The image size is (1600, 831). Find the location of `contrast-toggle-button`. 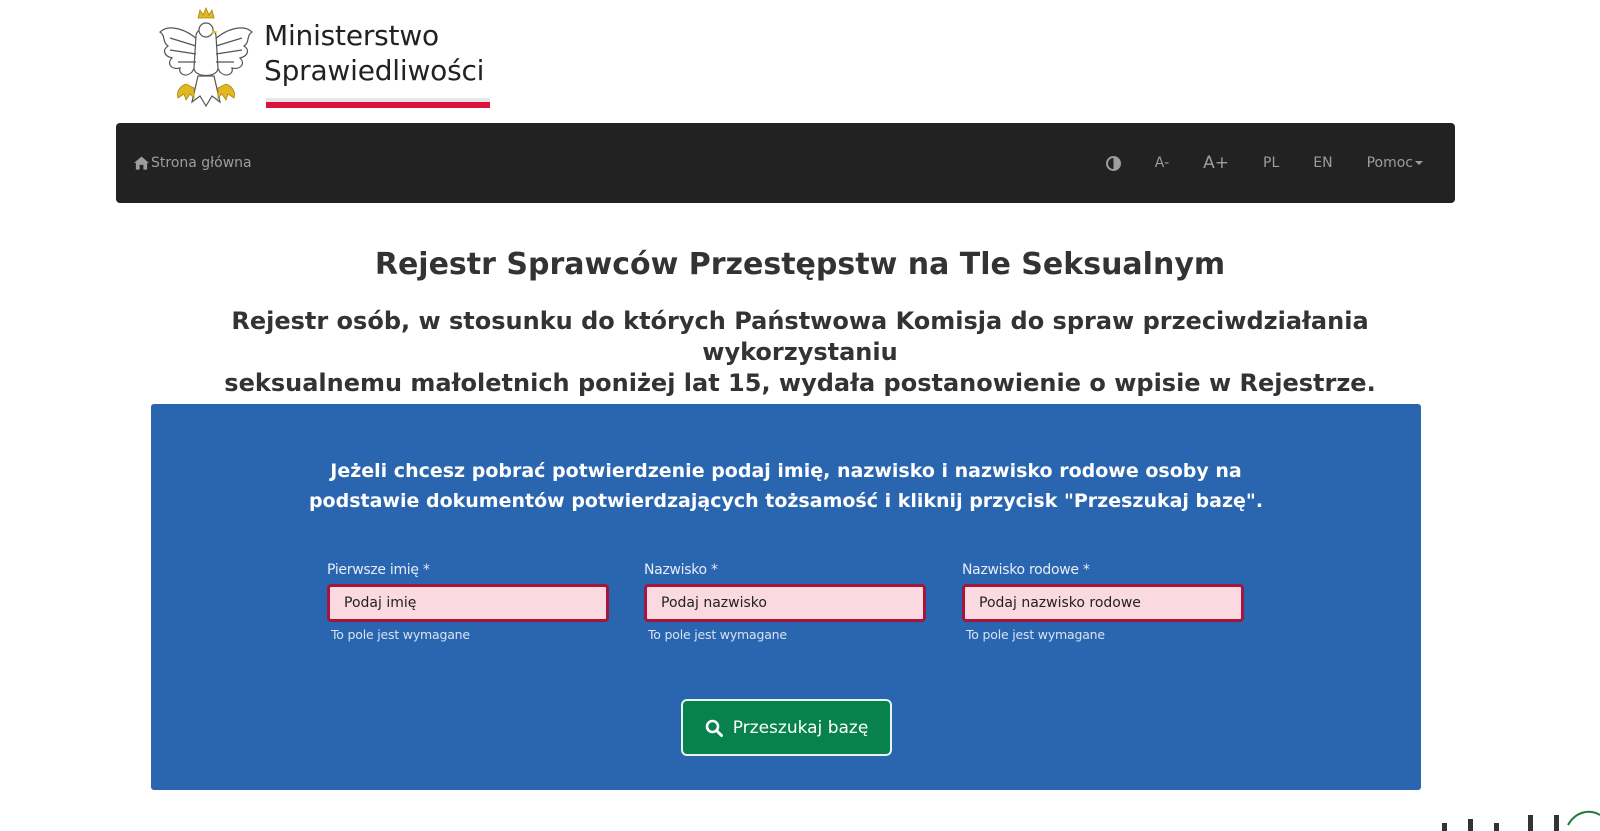

contrast-toggle-button is located at coordinates (1113, 163).